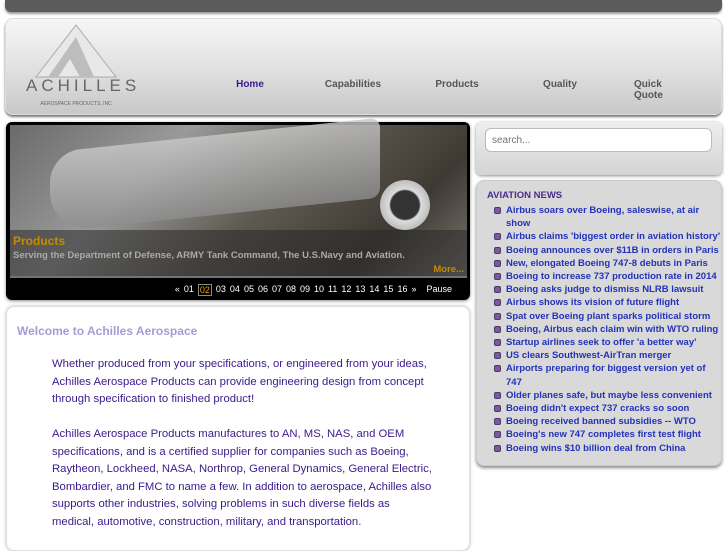 The height and width of the screenshot is (551, 727). I want to click on news-item: Boeing received banned subsidies -- WTO, so click(608, 421).